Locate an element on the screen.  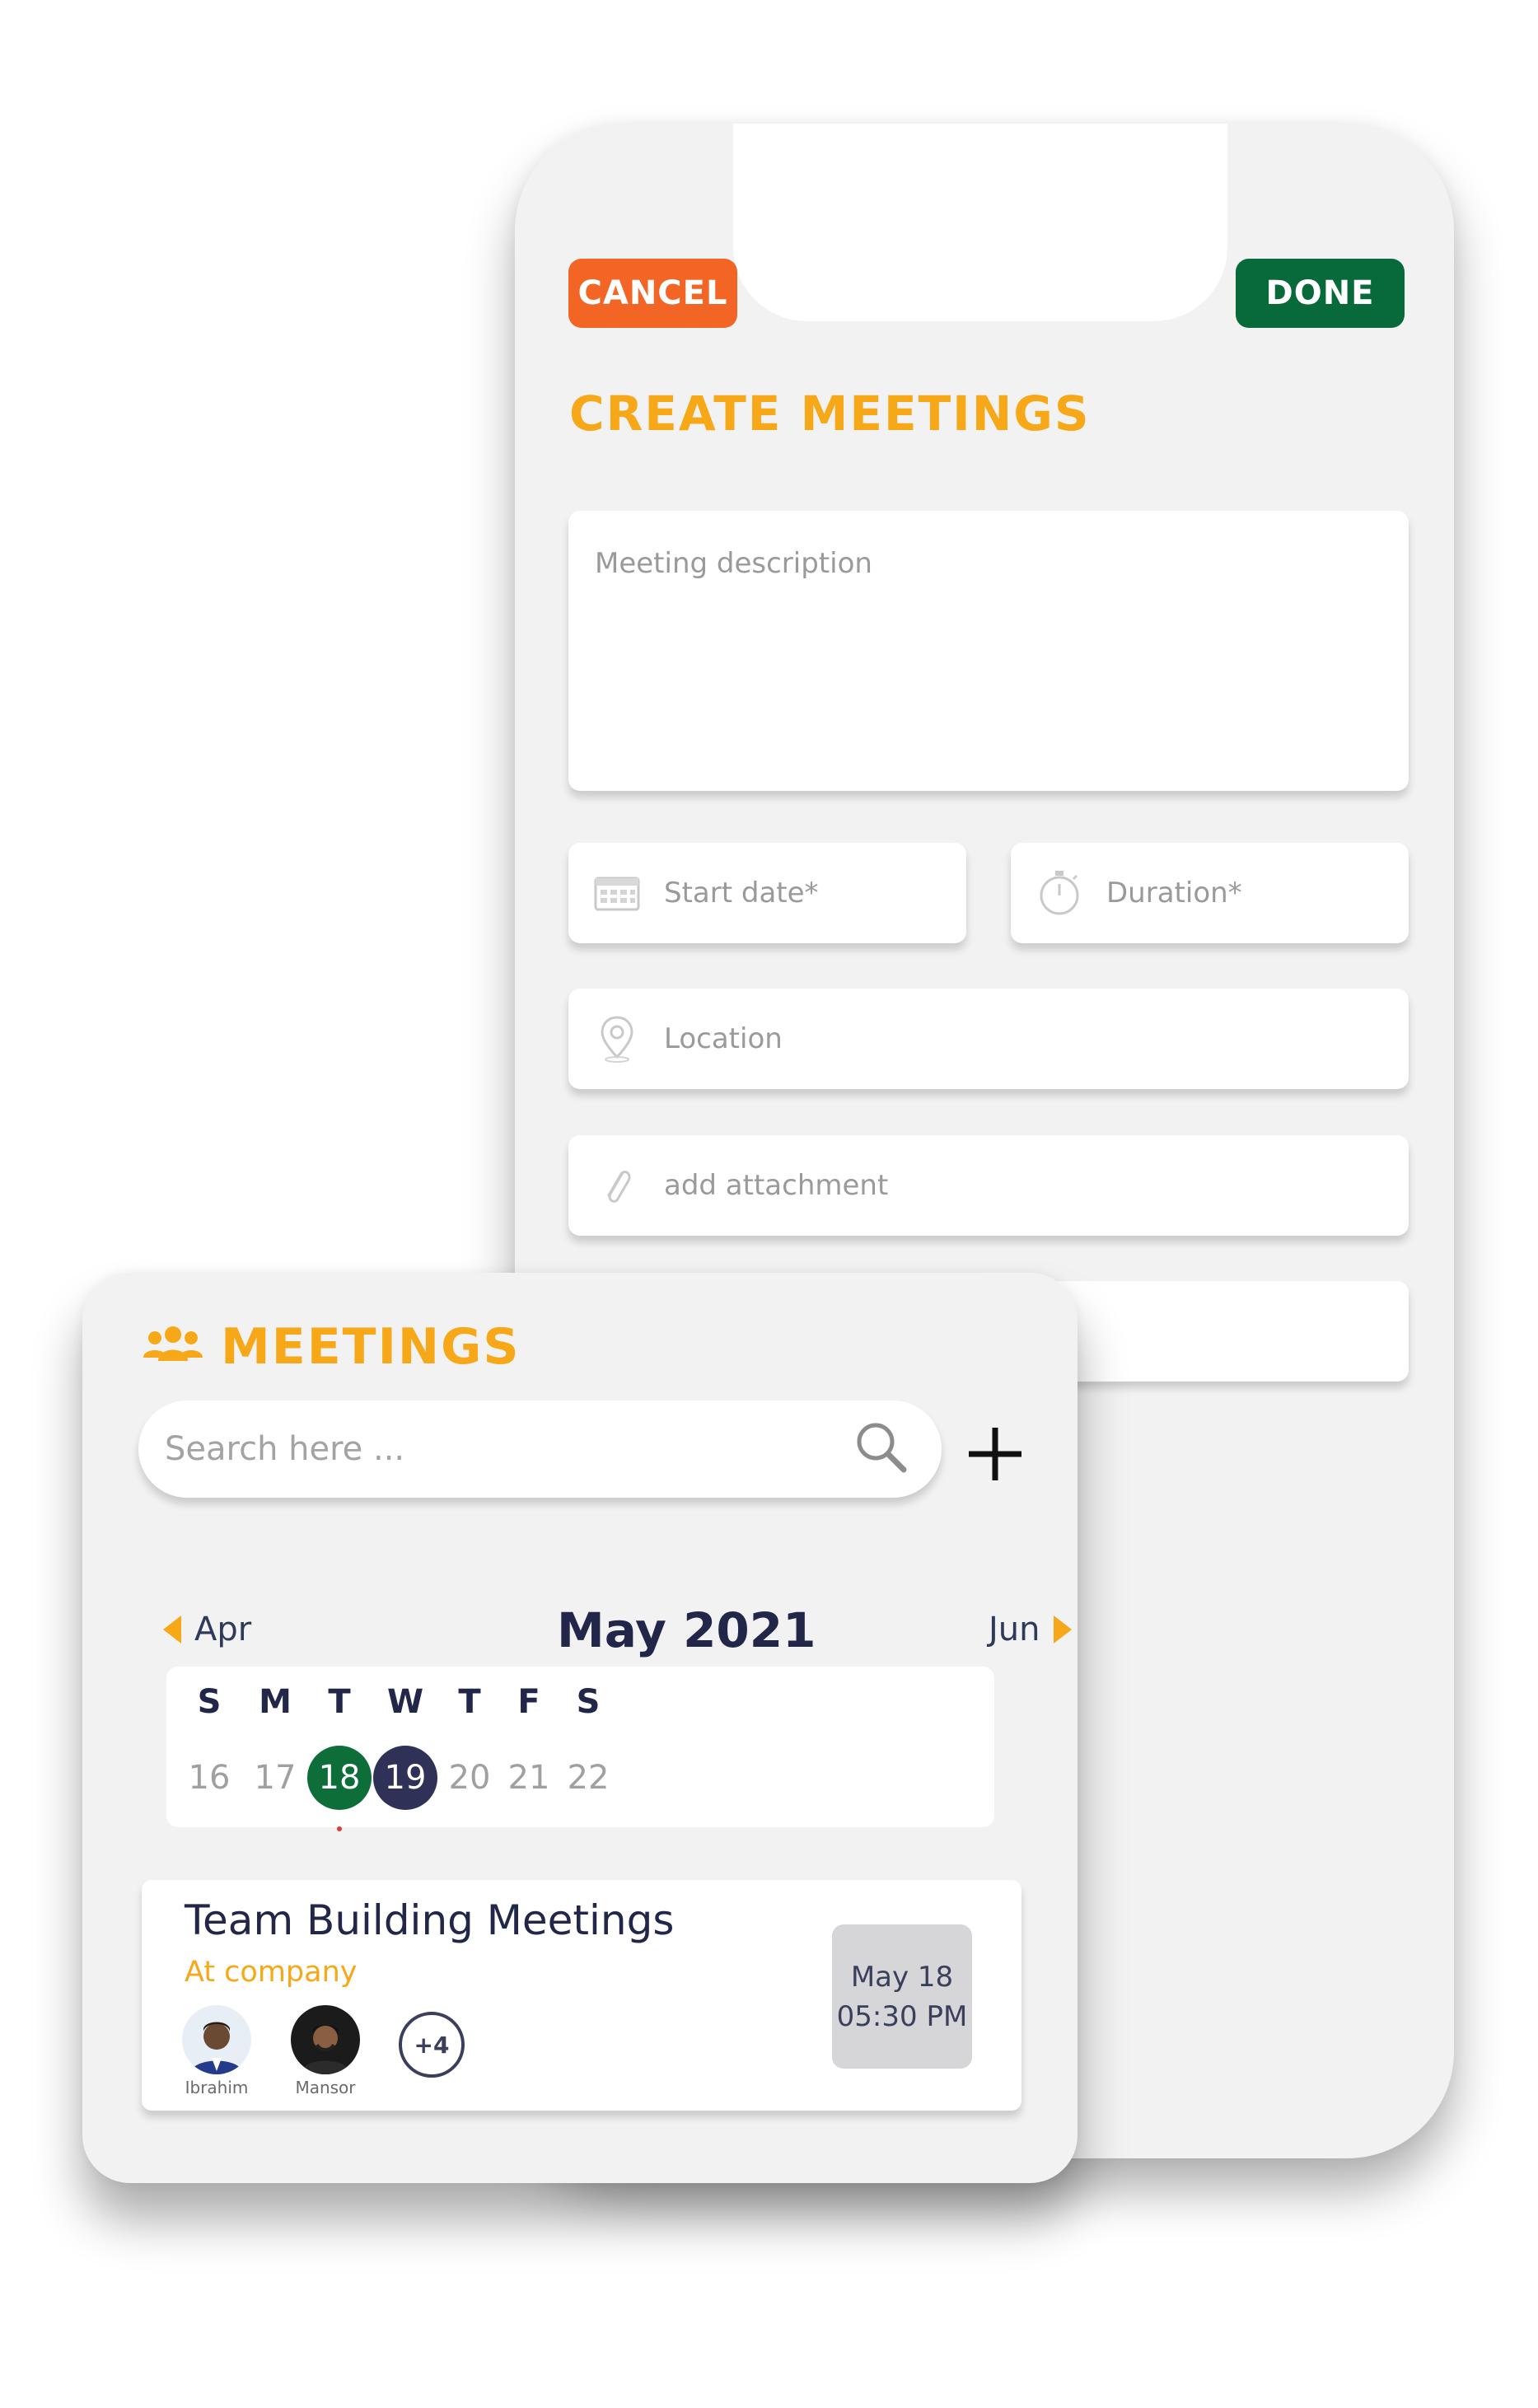
attachment-field: add attachment is located at coordinates (988, 1185).